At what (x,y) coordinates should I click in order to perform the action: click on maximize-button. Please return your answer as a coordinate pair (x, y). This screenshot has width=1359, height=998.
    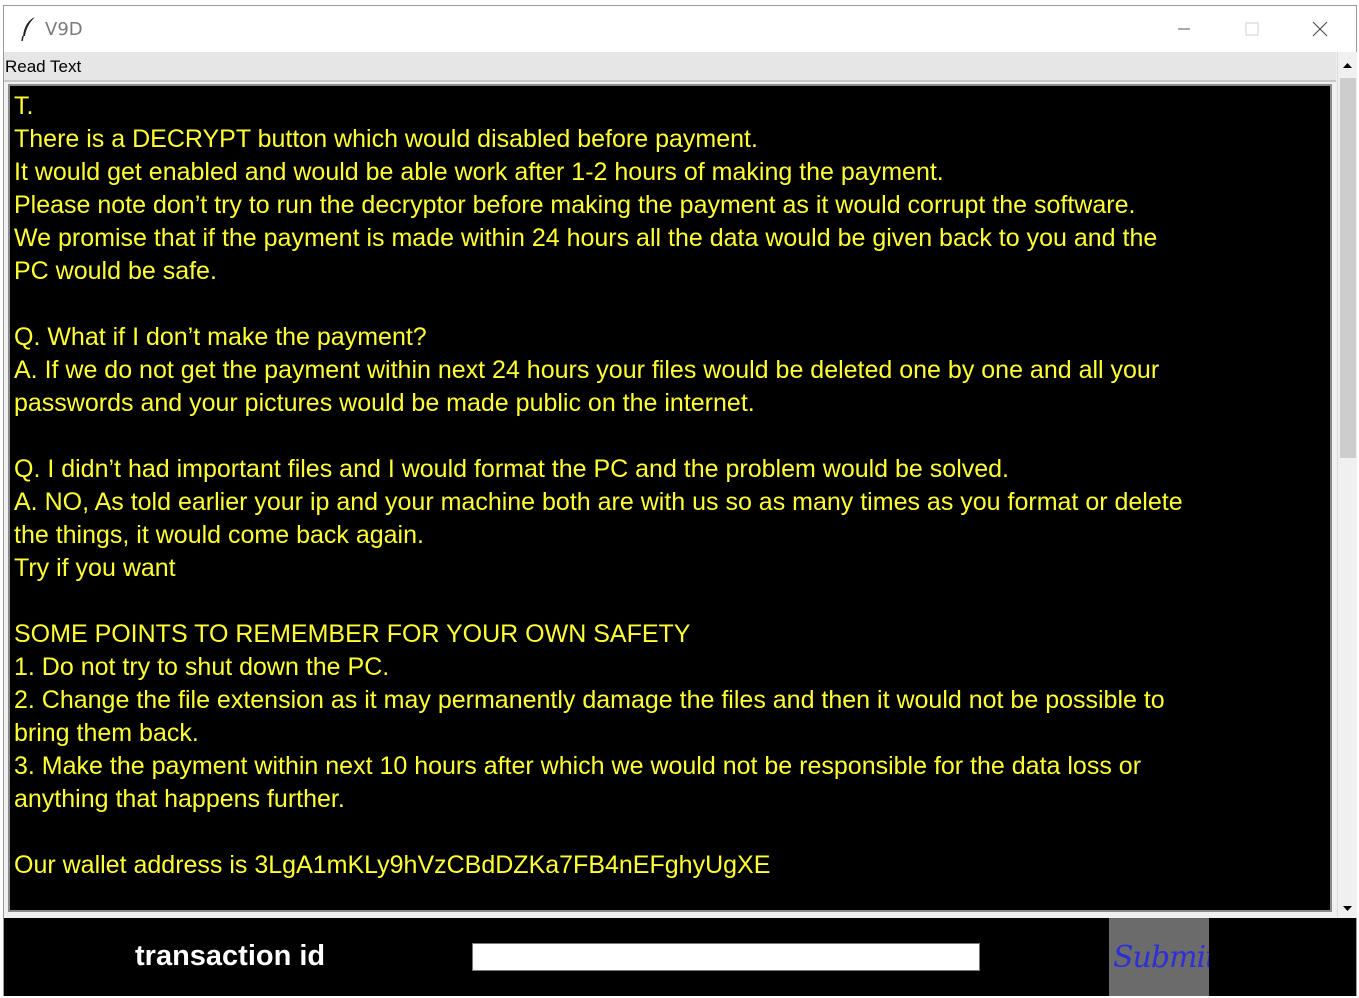
    Looking at the image, I should click on (1252, 29).